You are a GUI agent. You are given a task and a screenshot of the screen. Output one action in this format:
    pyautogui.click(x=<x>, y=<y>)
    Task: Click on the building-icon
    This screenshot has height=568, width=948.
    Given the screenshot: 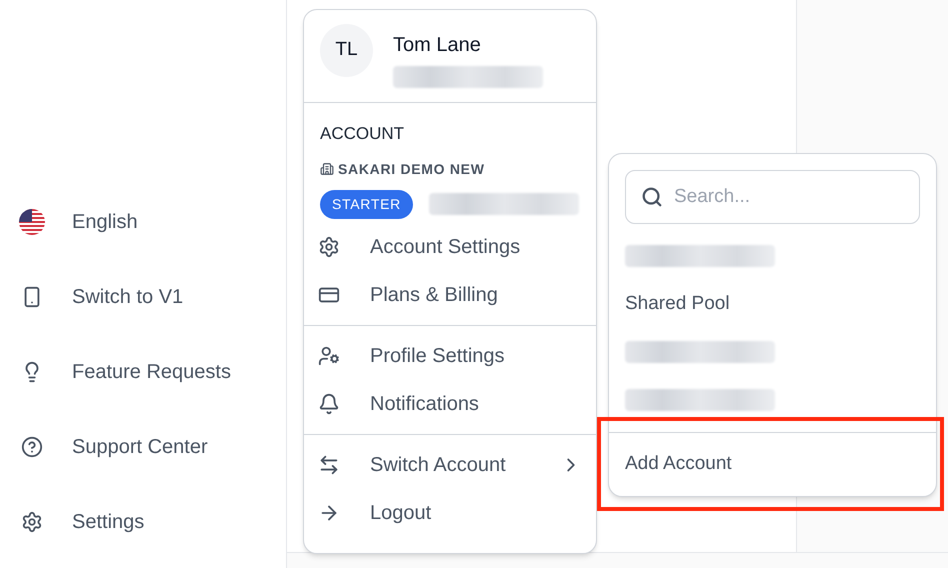 What is the action you would take?
    pyautogui.click(x=327, y=169)
    